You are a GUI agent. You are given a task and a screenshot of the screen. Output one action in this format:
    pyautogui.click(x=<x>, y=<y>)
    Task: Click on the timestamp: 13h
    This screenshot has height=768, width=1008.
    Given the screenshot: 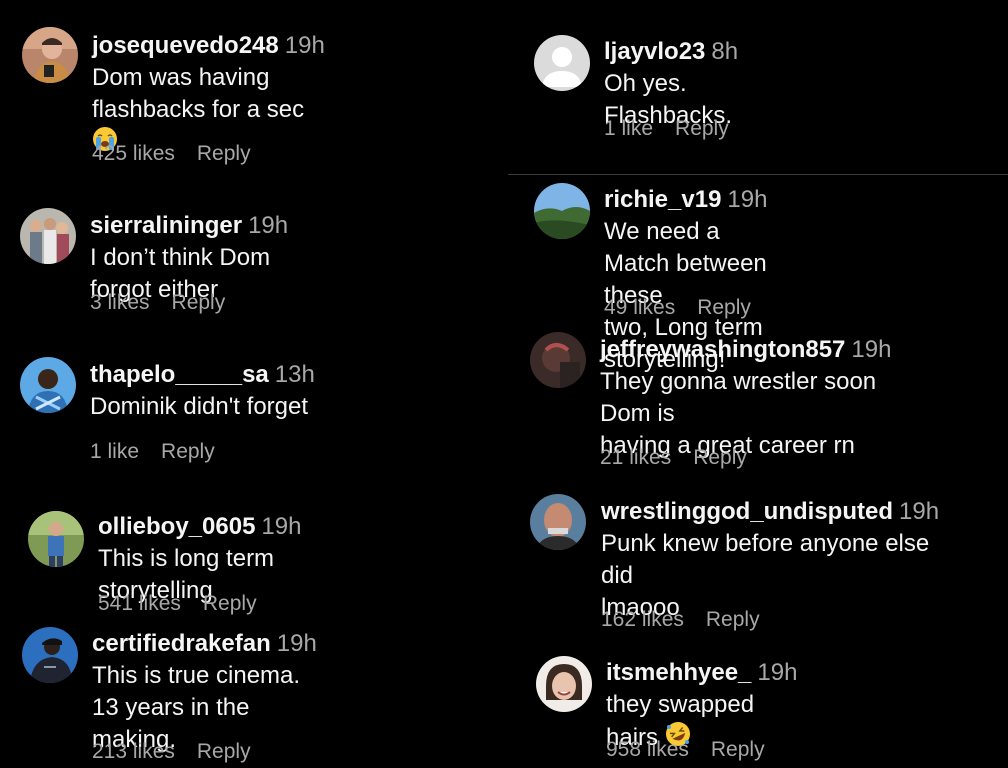 What is the action you would take?
    pyautogui.click(x=294, y=374)
    